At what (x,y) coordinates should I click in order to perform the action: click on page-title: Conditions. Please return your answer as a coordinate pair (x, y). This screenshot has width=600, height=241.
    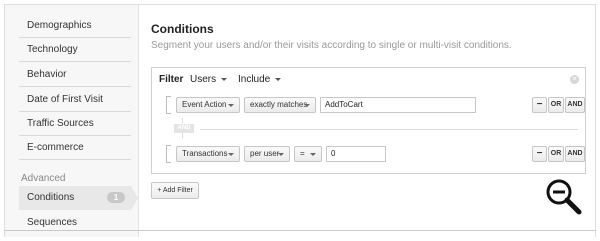
    Looking at the image, I should click on (182, 29).